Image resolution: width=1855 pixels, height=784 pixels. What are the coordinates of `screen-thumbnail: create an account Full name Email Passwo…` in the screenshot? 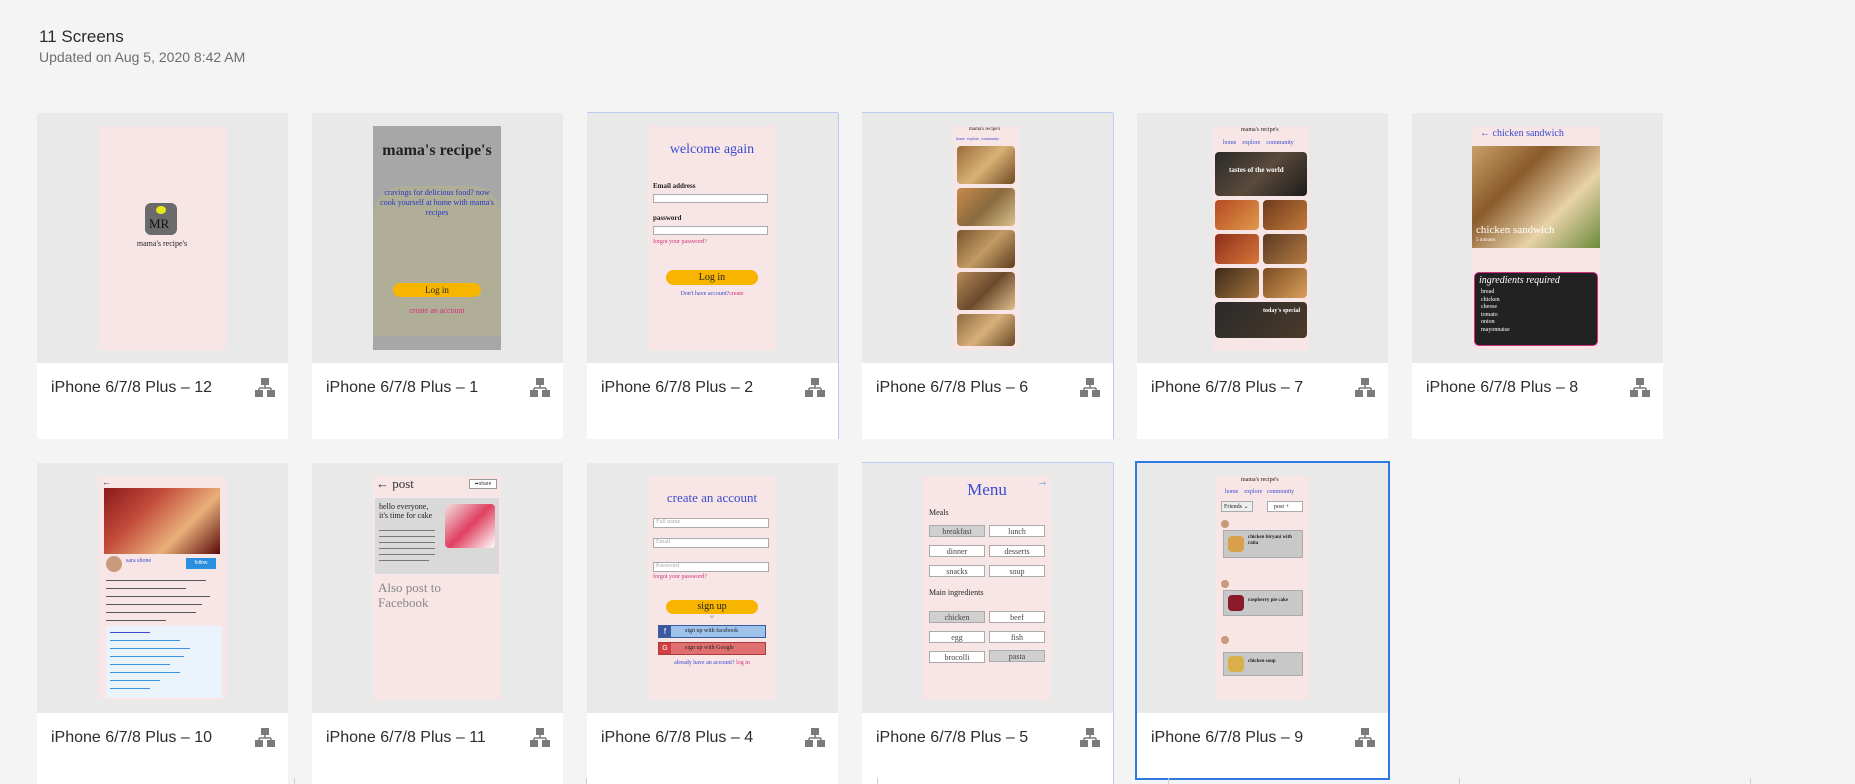 It's located at (712, 588).